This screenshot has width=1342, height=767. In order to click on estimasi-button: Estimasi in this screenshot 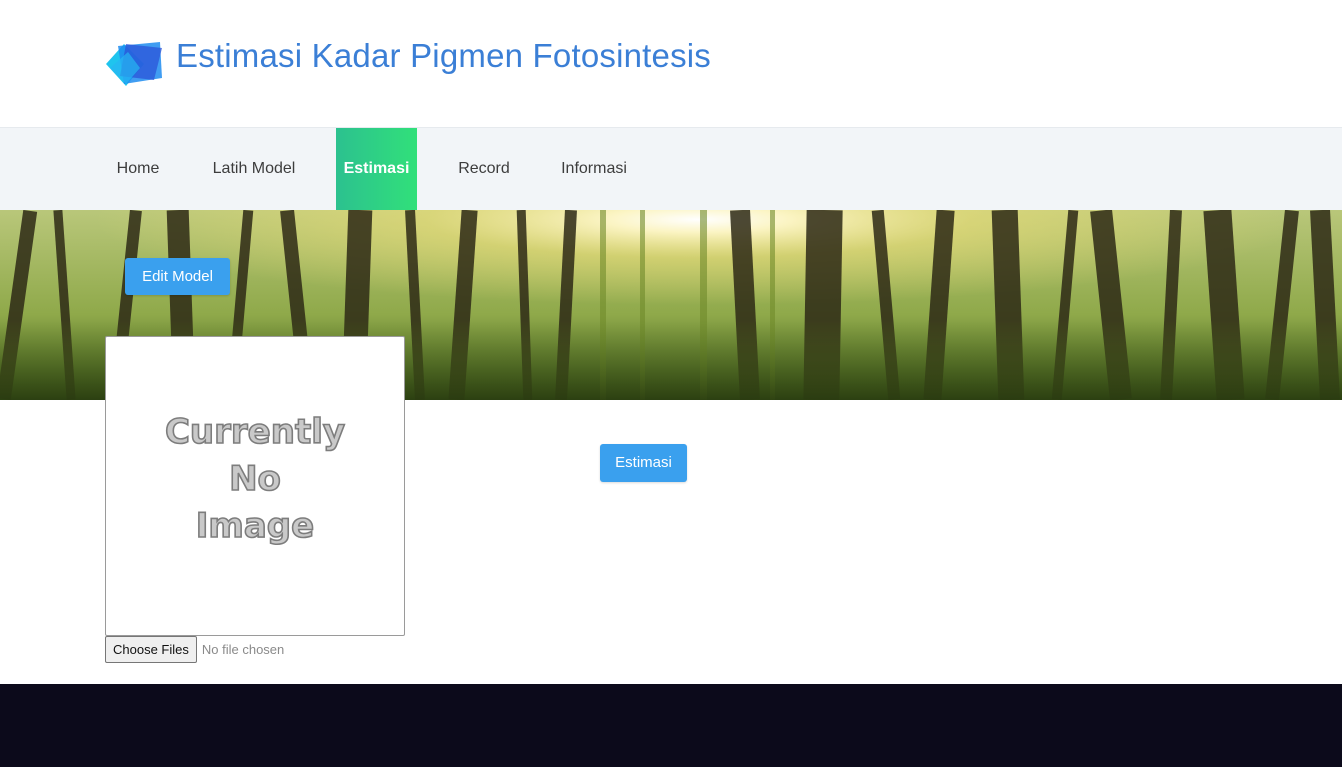, I will do `click(643, 463)`.